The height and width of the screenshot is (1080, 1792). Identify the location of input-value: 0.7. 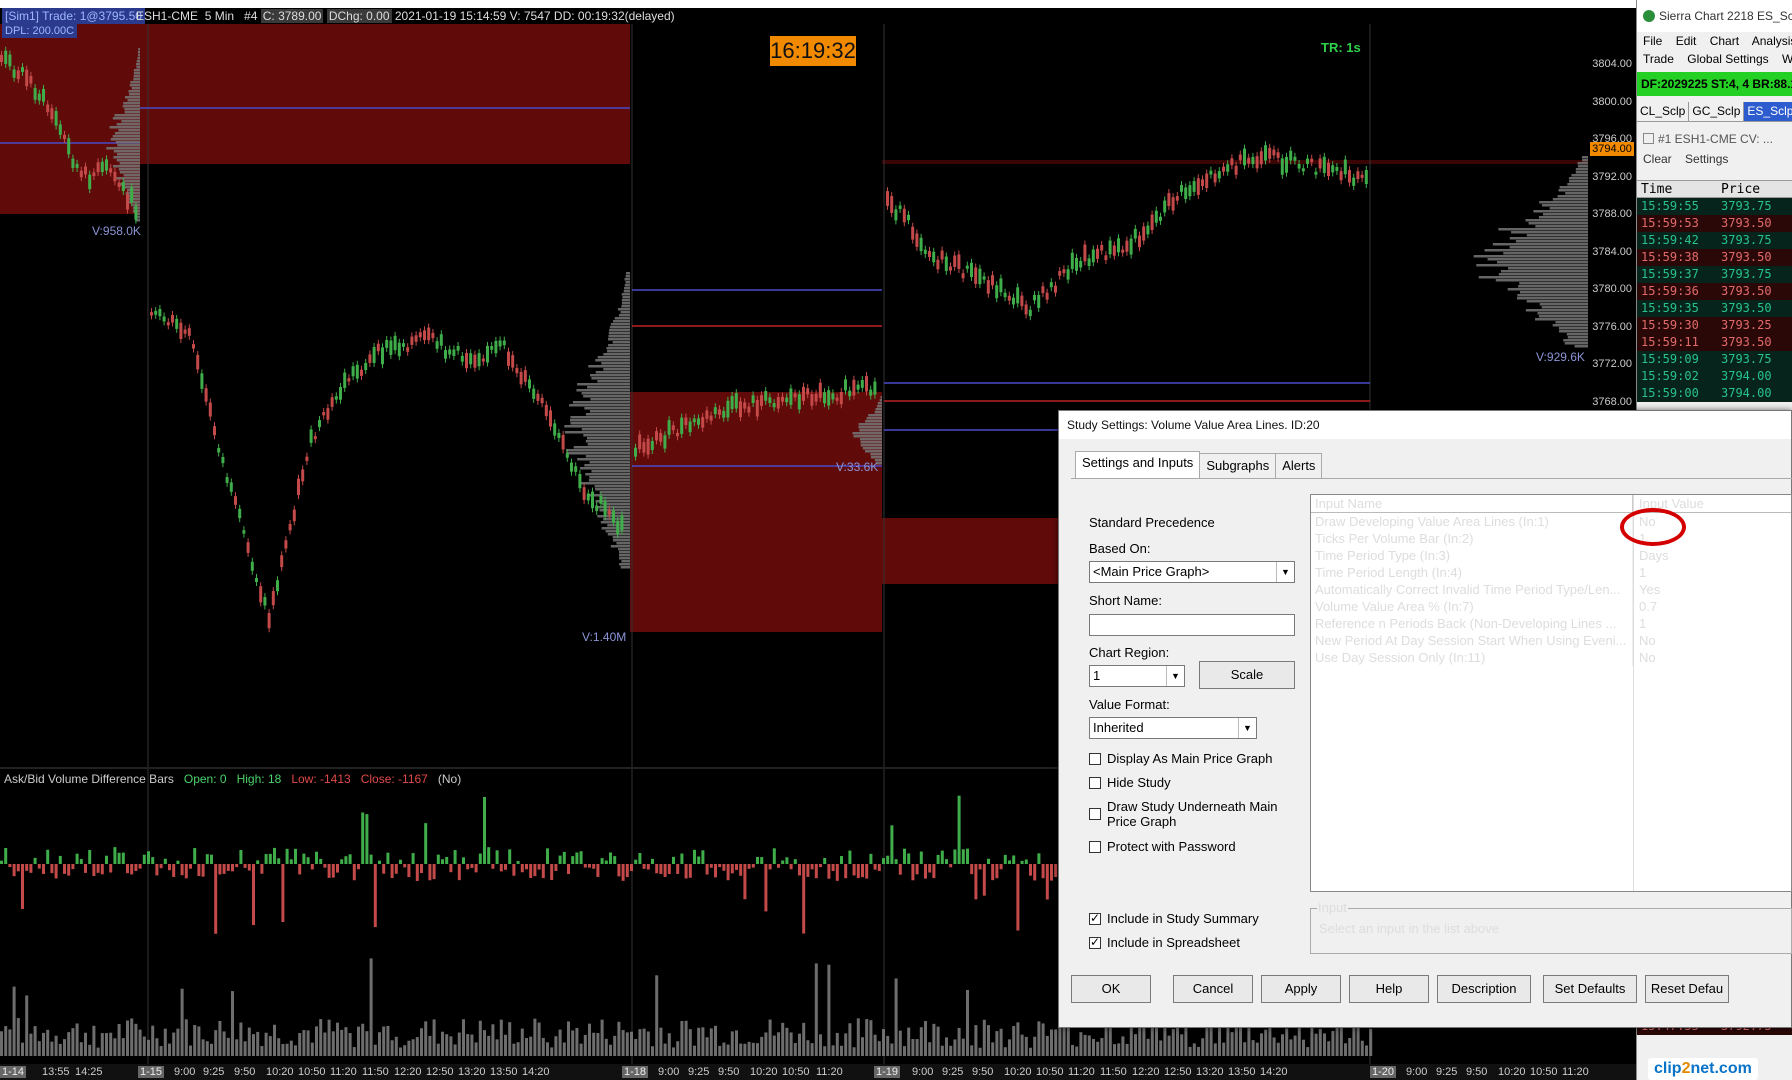
(1645, 606).